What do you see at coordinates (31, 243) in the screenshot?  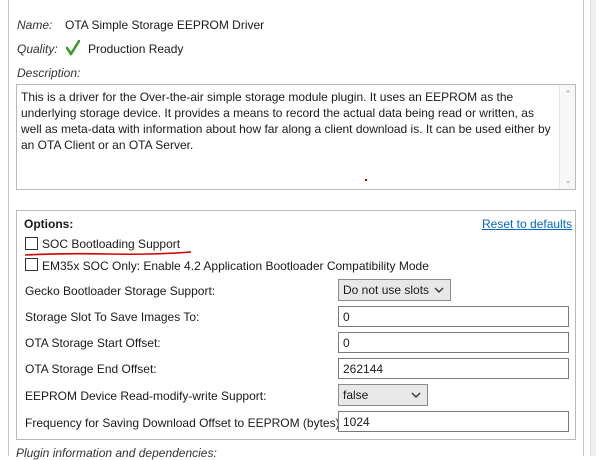 I see `soc-bootloading-checkbox` at bounding box center [31, 243].